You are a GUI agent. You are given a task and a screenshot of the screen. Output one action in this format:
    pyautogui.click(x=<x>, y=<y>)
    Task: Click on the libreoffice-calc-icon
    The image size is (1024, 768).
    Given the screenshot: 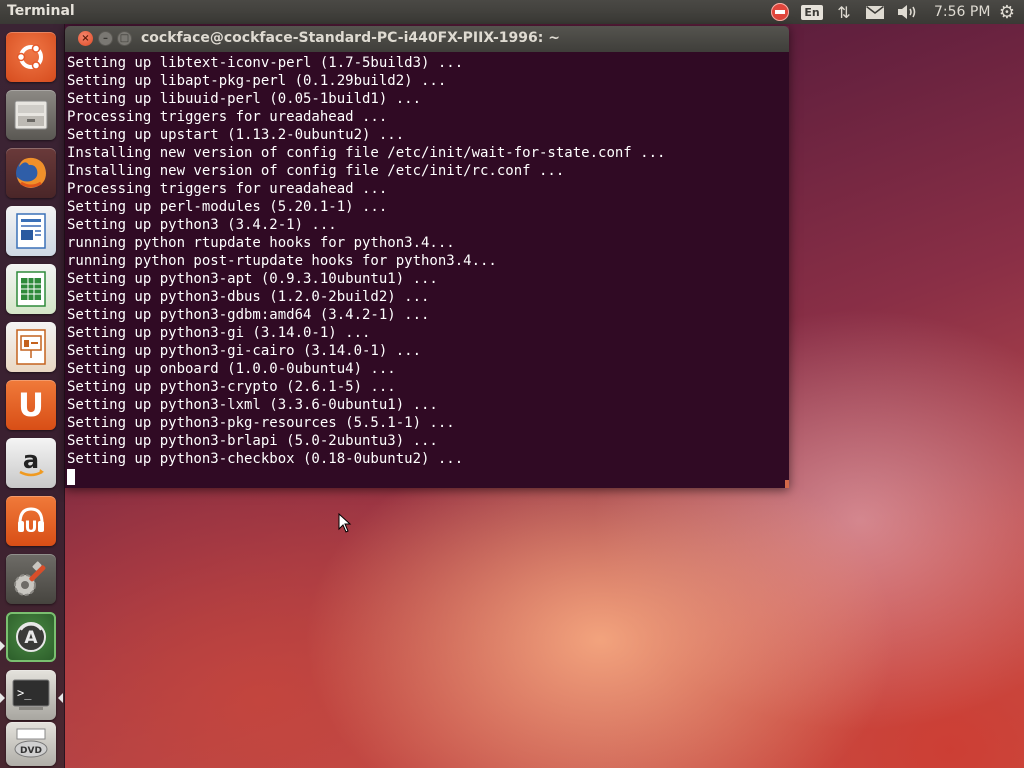 What is the action you would take?
    pyautogui.click(x=31, y=289)
    